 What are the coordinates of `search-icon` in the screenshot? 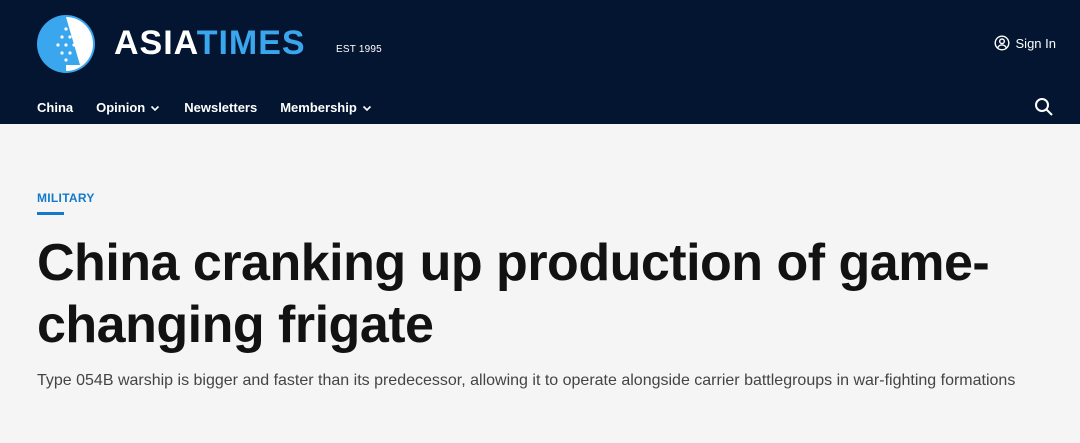 It's located at (1044, 107).